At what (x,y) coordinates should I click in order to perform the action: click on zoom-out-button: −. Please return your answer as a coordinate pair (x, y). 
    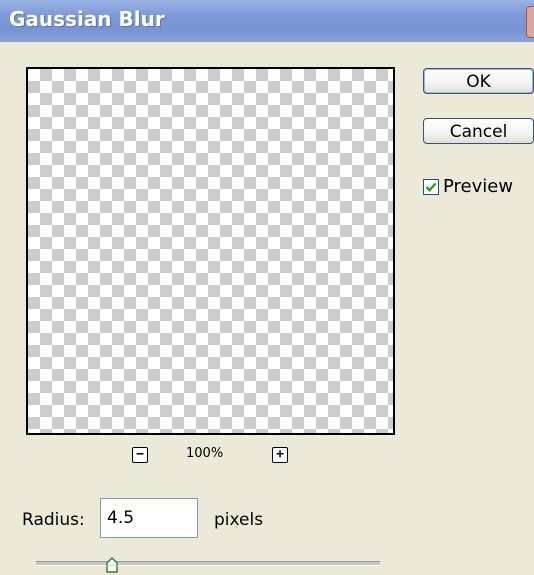
    Looking at the image, I should click on (140, 455).